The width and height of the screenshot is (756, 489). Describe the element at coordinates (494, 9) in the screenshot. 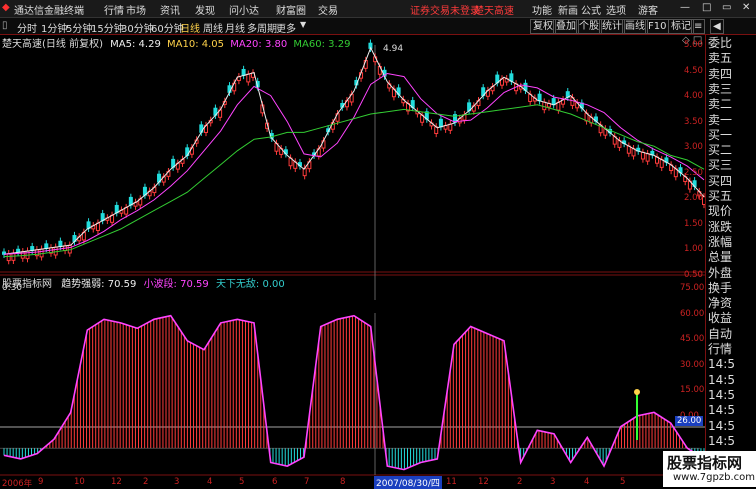

I see `stock-tag: 楚天高速` at that location.